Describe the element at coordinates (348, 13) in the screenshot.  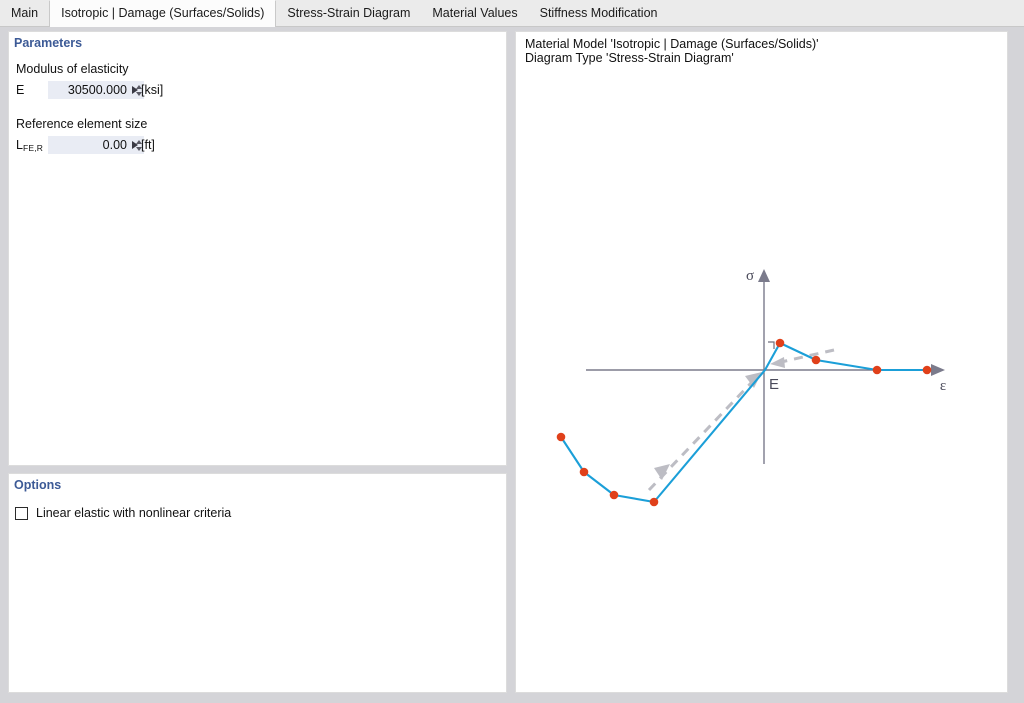
I see `tab-stress-strain-diagram: Stress-Strain Diagram` at that location.